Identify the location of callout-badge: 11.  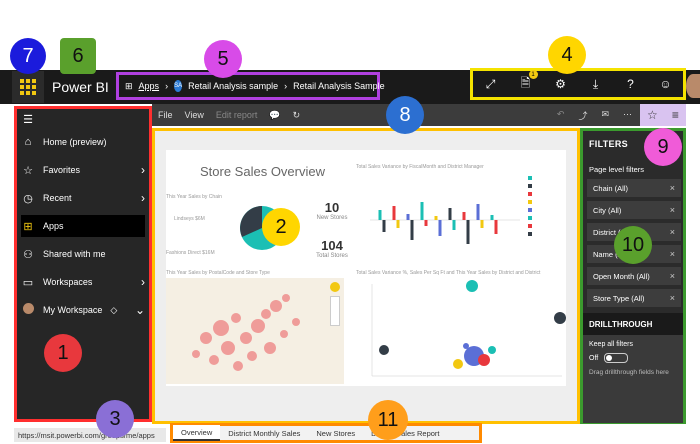
(388, 420).